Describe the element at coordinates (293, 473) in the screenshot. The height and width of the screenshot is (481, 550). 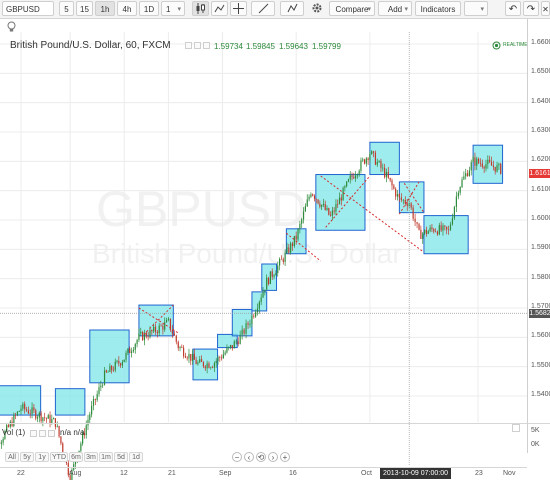
I see `time-axis-label: 16` at that location.